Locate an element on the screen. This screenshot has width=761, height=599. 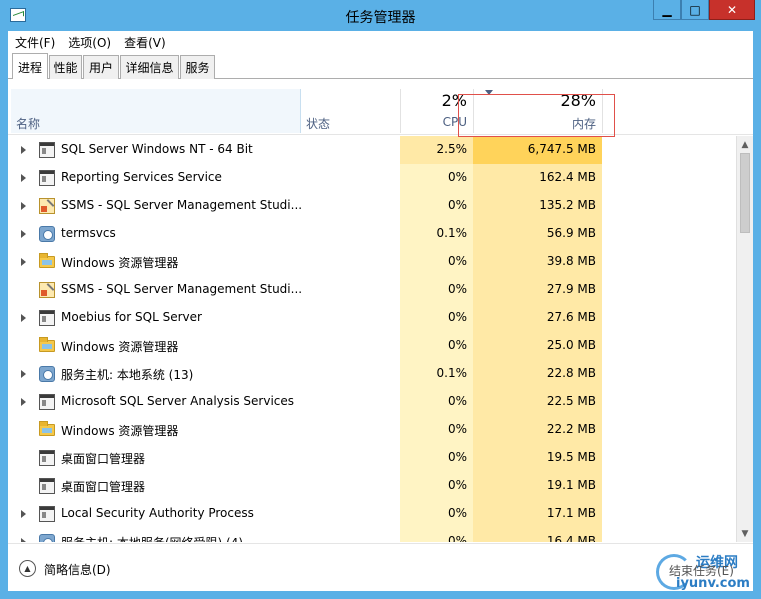
close-button: ✕ is located at coordinates (732, 10).